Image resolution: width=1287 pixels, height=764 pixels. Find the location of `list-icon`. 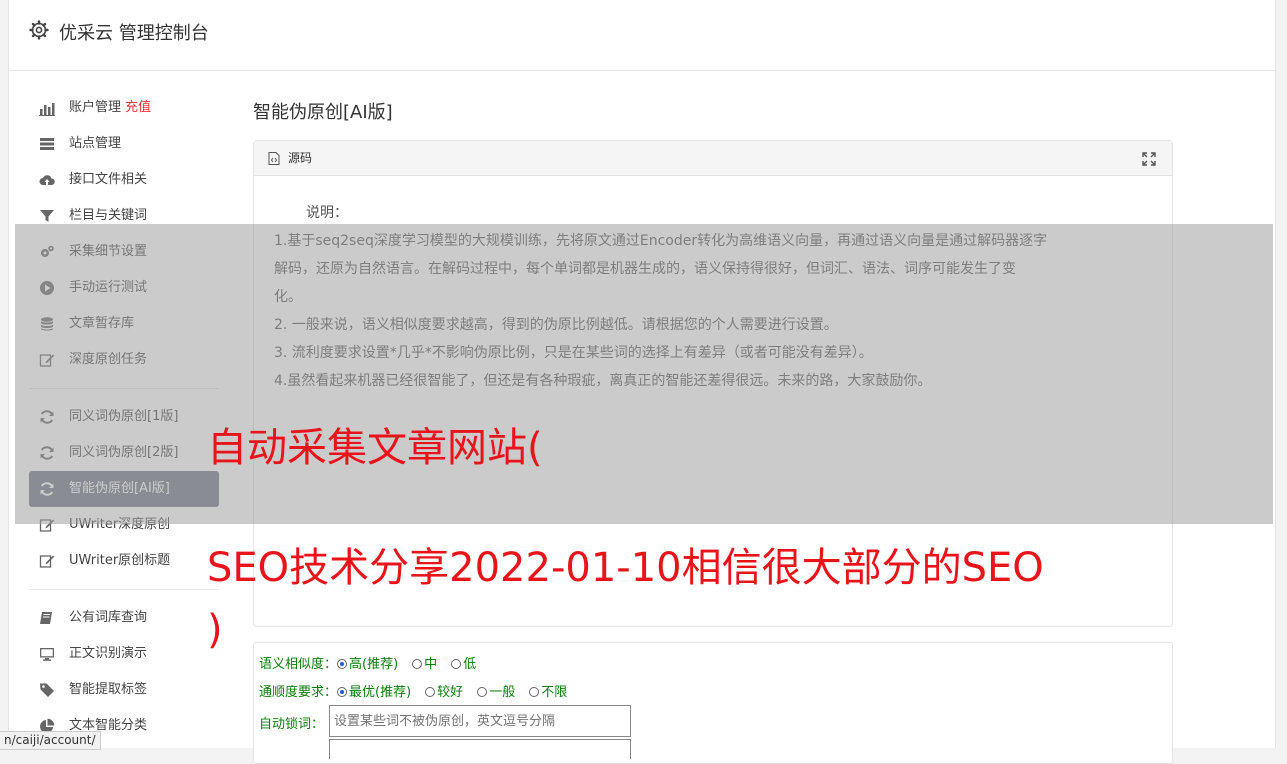

list-icon is located at coordinates (47, 144).